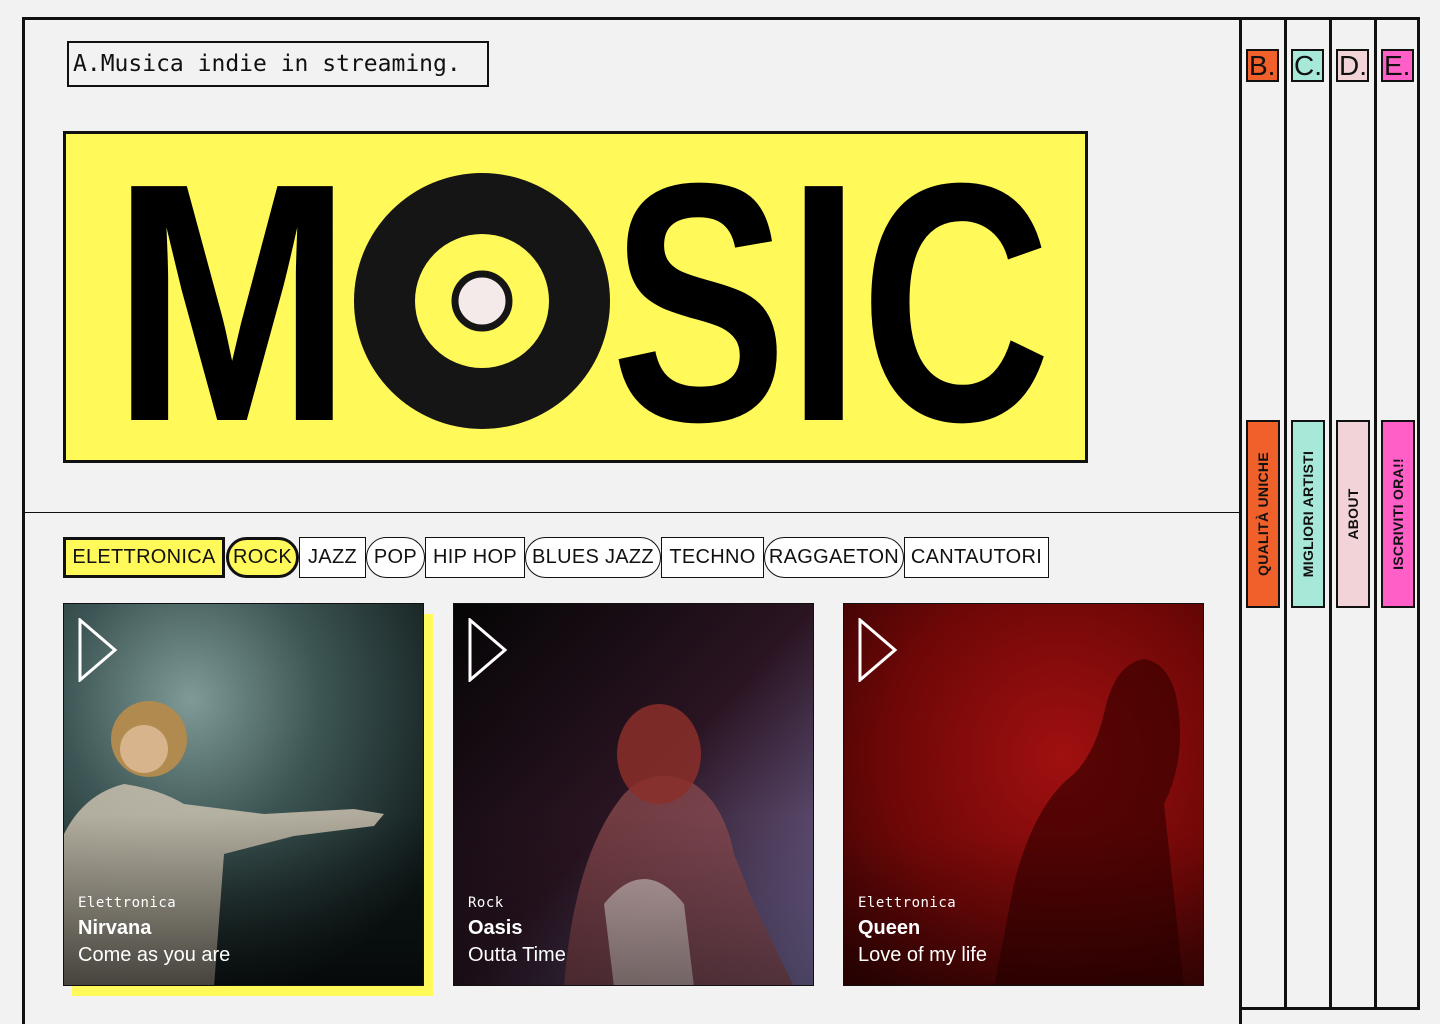 Image resolution: width=1440 pixels, height=1024 pixels. Describe the element at coordinates (1397, 65) in the screenshot. I see `section-letter-e: E.` at that location.